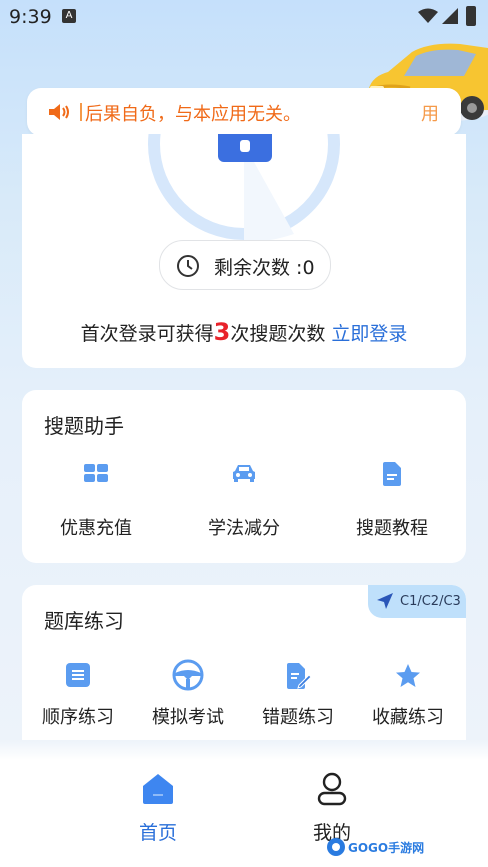 This screenshot has height=867, width=488. What do you see at coordinates (332, 808) in the screenshot?
I see `tab-mine: 我的` at bounding box center [332, 808].